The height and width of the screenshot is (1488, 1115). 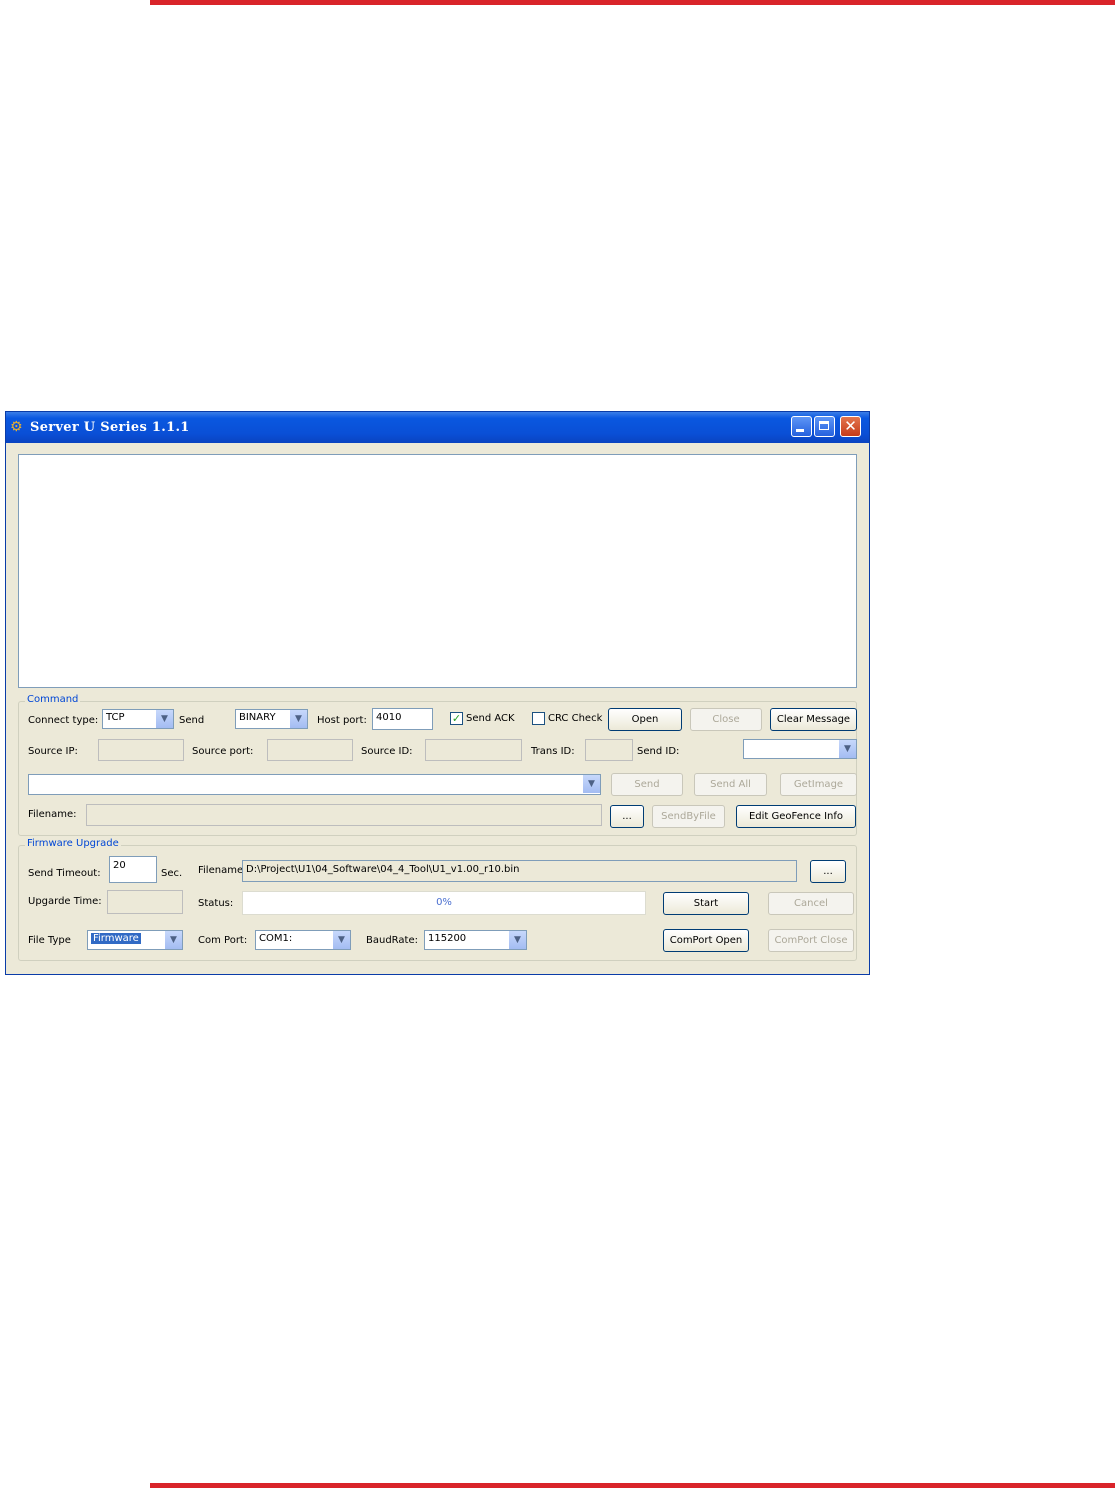 What do you see at coordinates (216, 903) in the screenshot?
I see `status-label: Status:` at bounding box center [216, 903].